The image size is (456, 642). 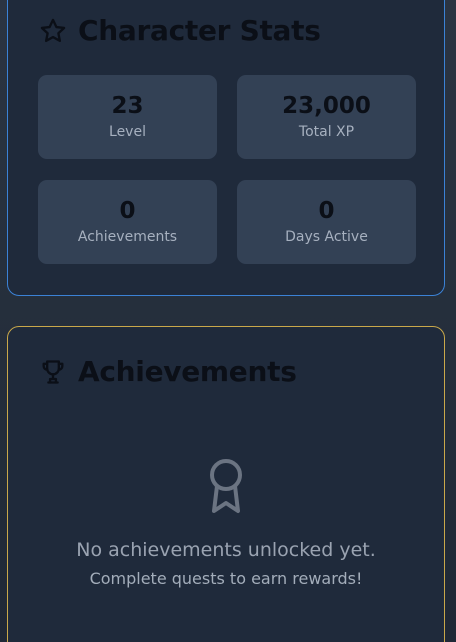 What do you see at coordinates (127, 131) in the screenshot?
I see `stat-label: Level` at bounding box center [127, 131].